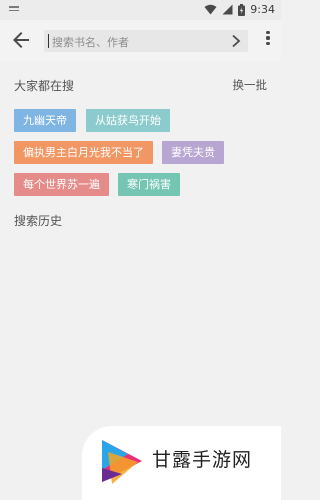  What do you see at coordinates (83, 152) in the screenshot?
I see `hot-tag: 偏执男主白月光我不当了` at bounding box center [83, 152].